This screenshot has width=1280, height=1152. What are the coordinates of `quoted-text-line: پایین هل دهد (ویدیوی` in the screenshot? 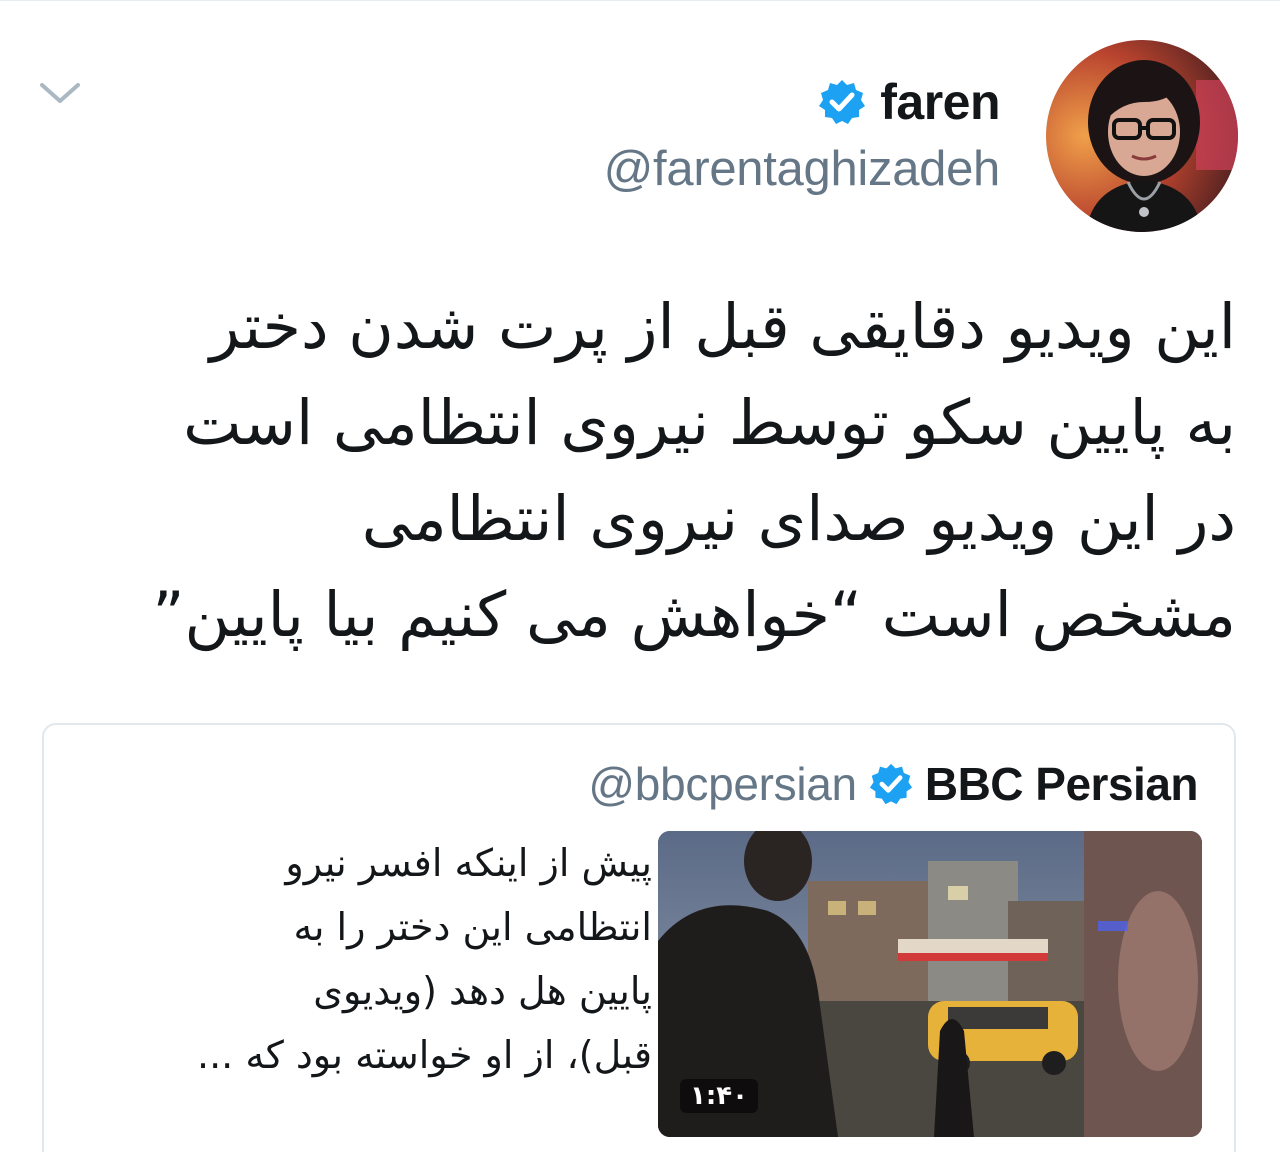 It's located at (482, 991).